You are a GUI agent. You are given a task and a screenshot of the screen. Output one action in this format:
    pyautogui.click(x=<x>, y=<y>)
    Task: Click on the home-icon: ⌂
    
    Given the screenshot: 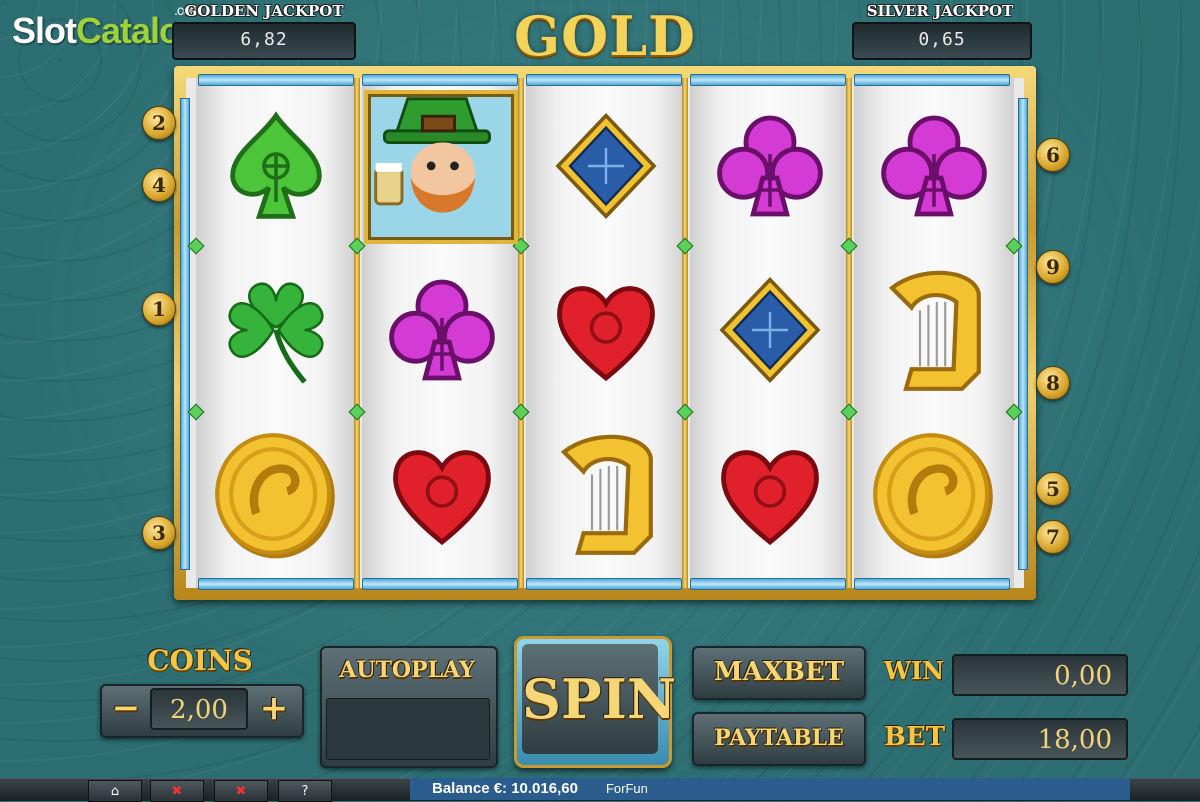 What is the action you would take?
    pyautogui.click(x=115, y=791)
    